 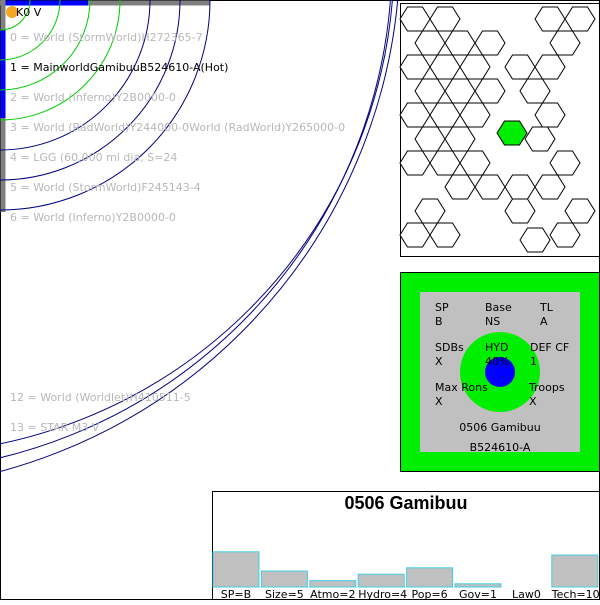 I want to click on bar-label: Hydro=4, so click(x=383, y=594).